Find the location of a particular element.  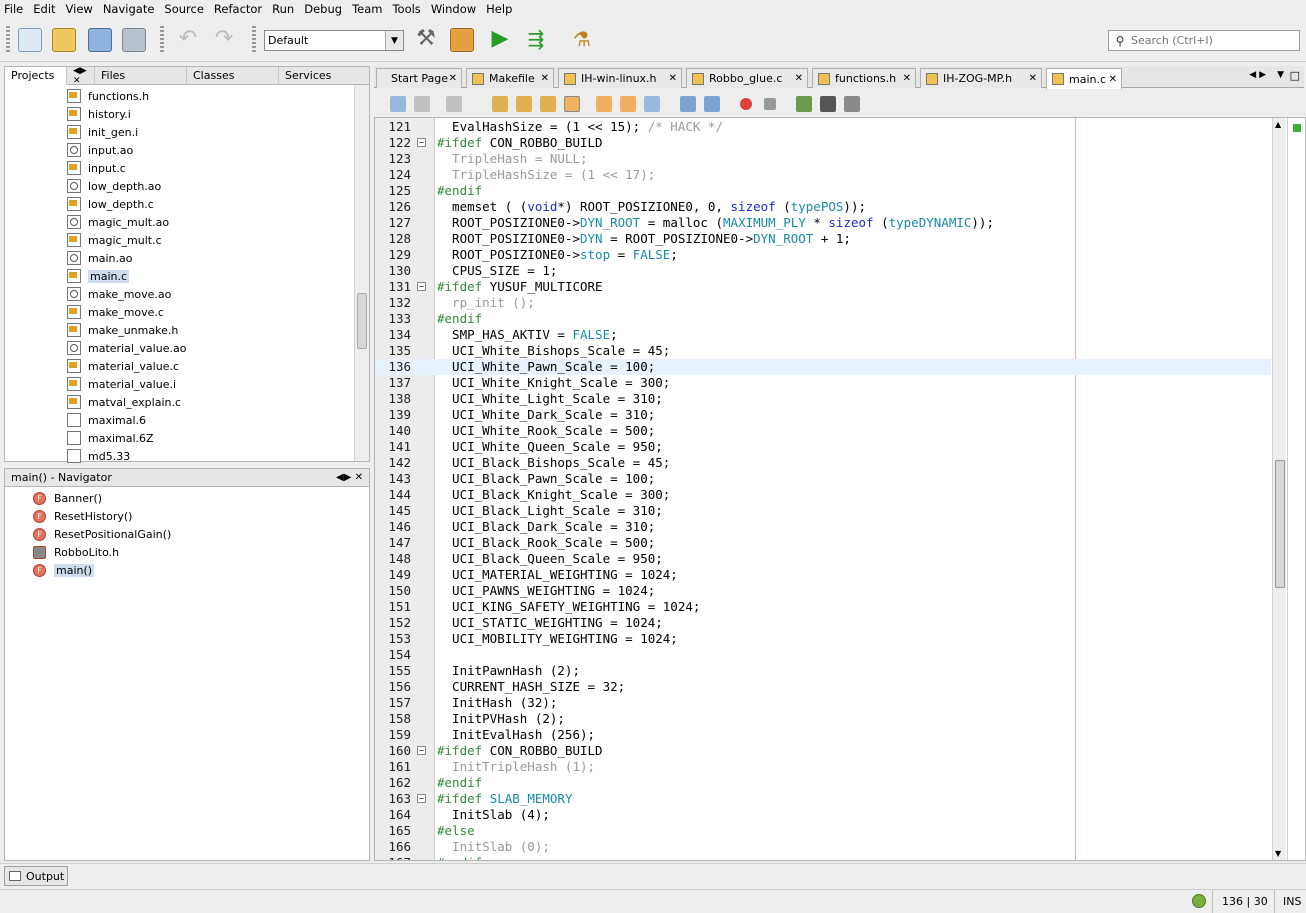

stop-macro-icon is located at coordinates (770, 104).